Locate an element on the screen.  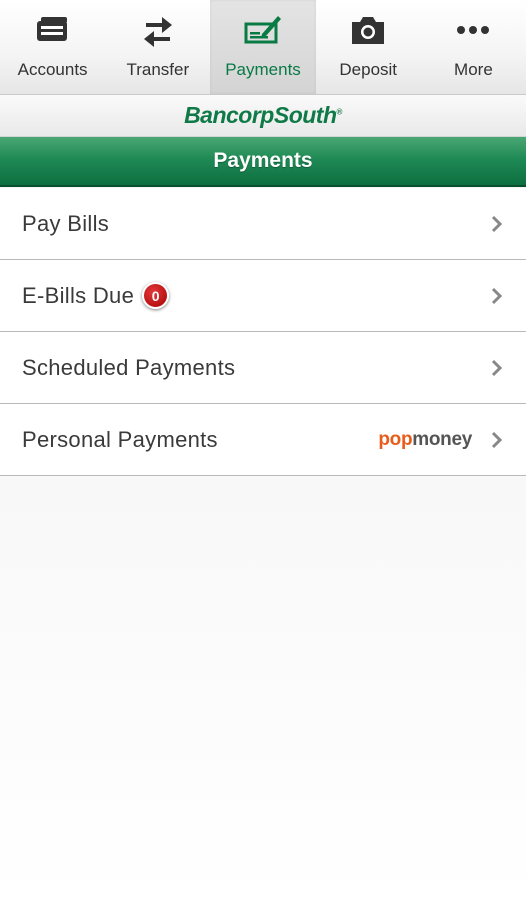
ellipsis-icon is located at coordinates (473, 30).